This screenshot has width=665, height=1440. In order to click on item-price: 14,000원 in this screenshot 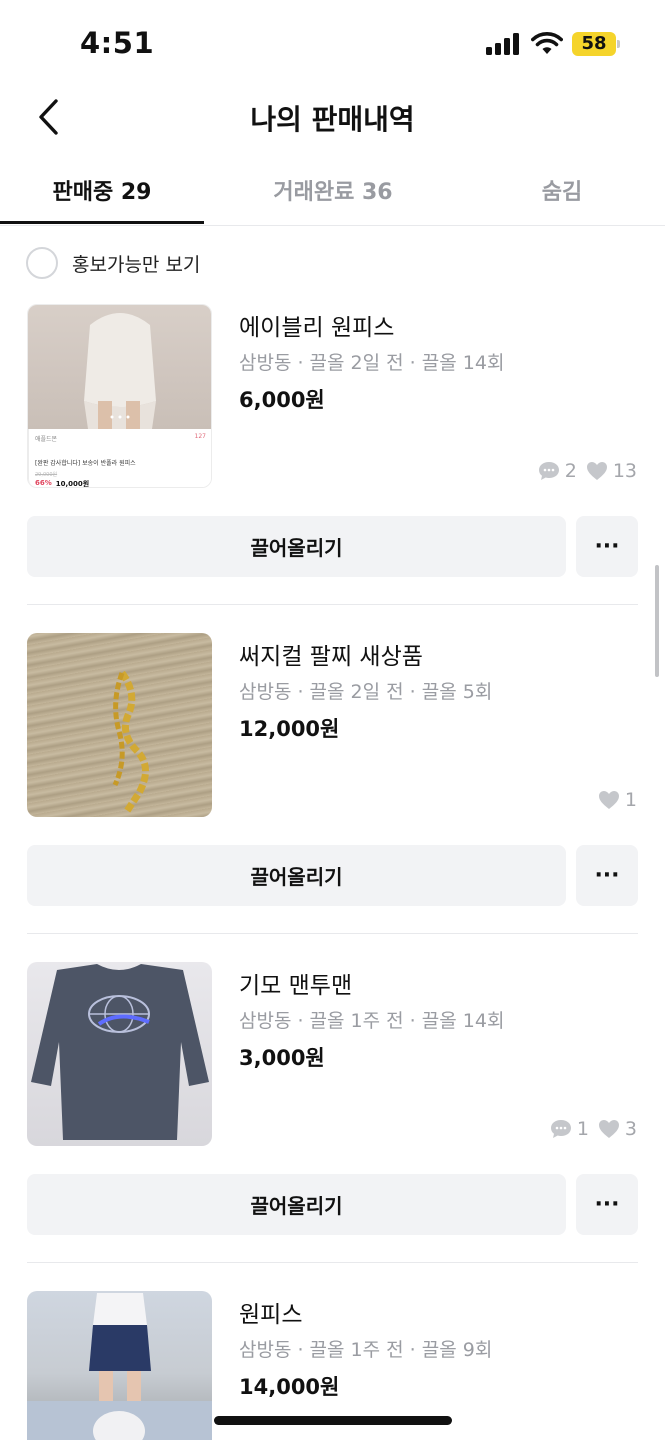, I will do `click(289, 1387)`.